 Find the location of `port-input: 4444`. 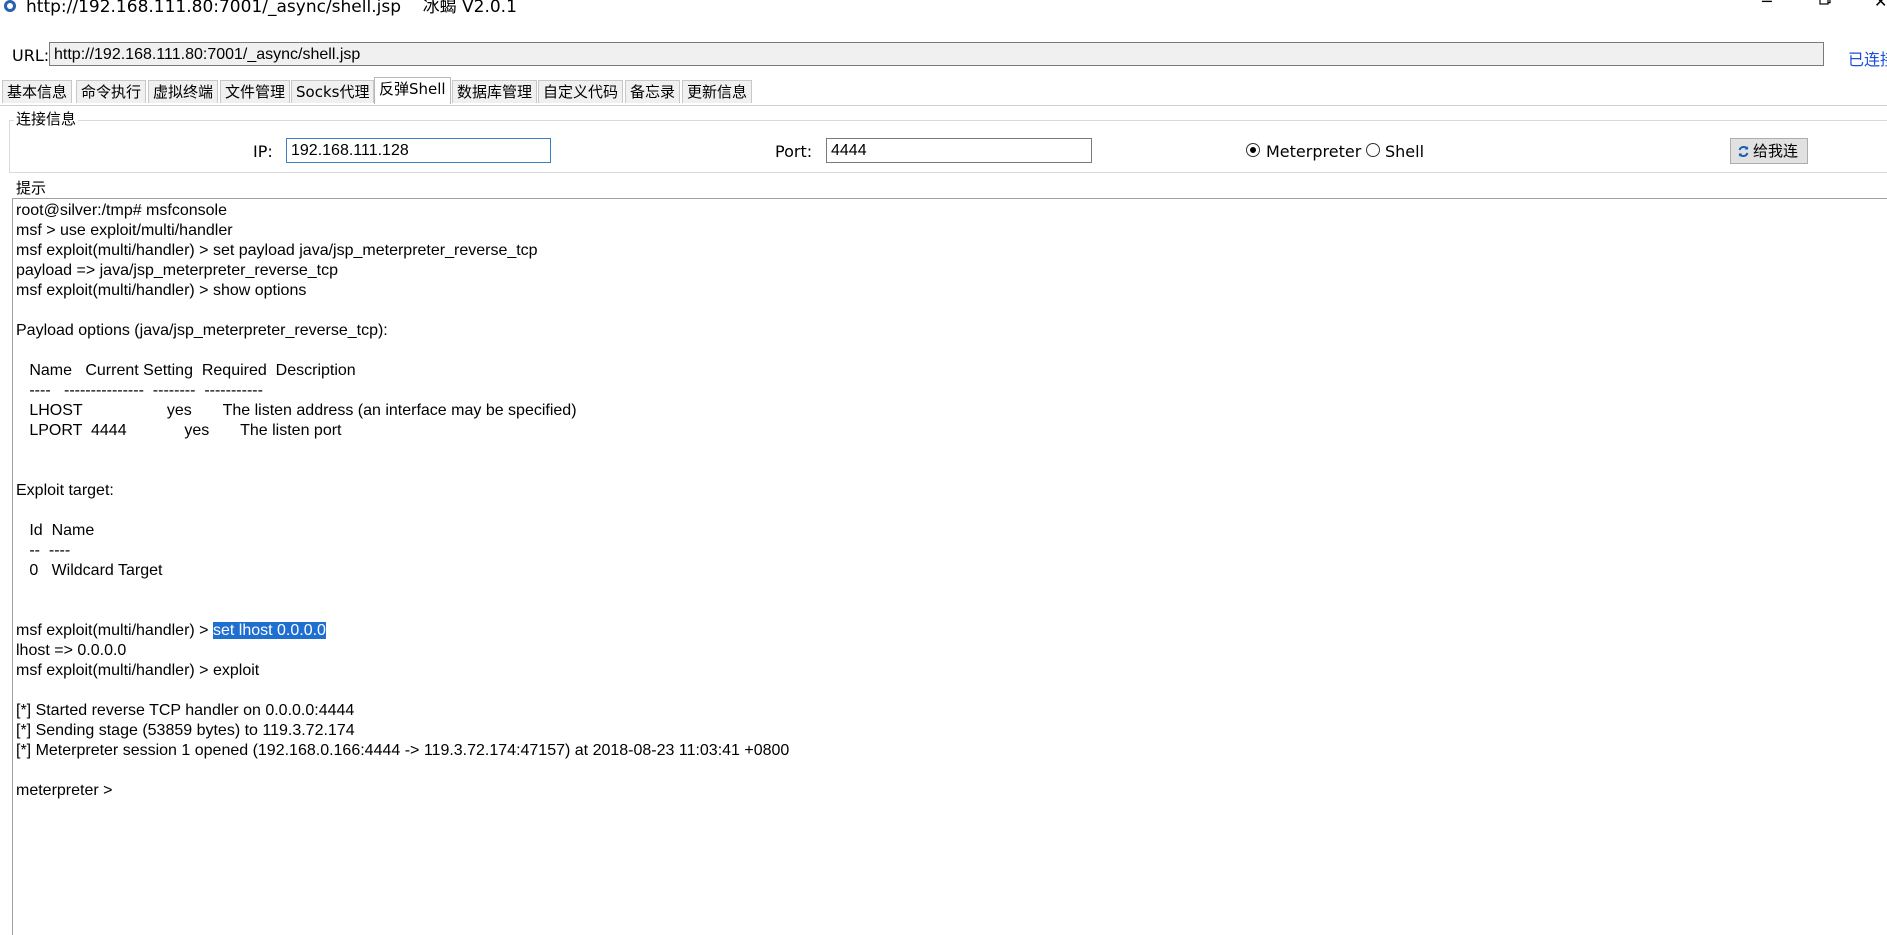

port-input: 4444 is located at coordinates (959, 150).